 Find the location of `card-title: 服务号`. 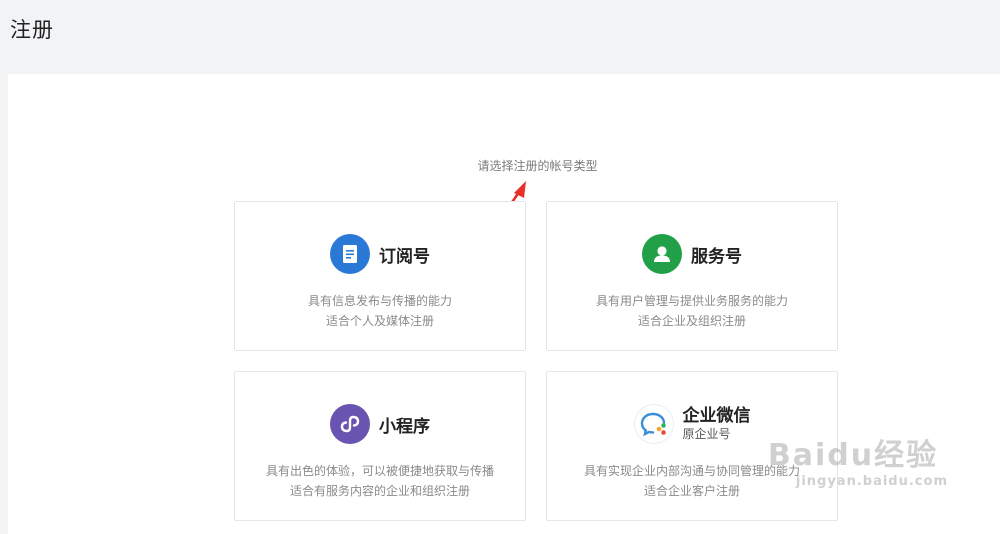

card-title: 服务号 is located at coordinates (716, 256).